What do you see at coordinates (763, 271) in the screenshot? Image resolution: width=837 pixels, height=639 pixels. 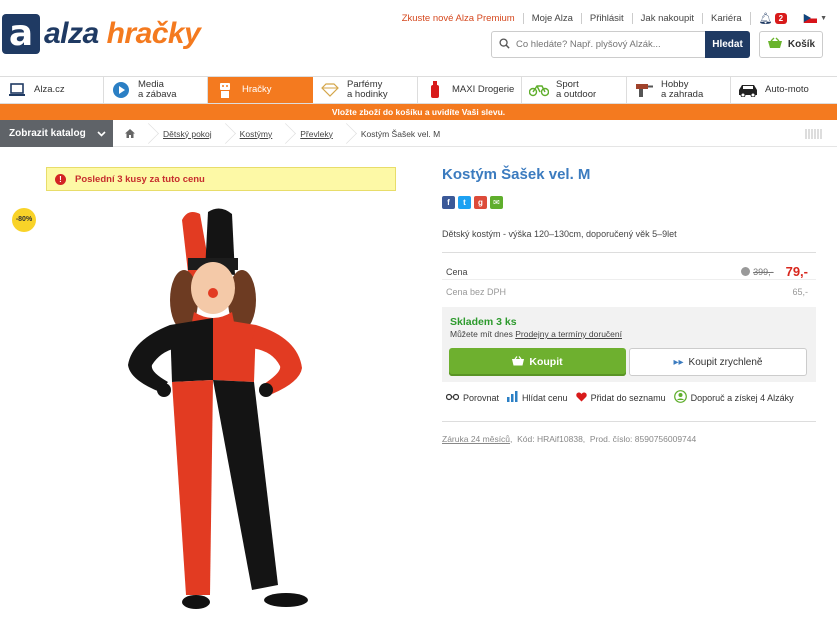 I see `old-price: 399,-` at bounding box center [763, 271].